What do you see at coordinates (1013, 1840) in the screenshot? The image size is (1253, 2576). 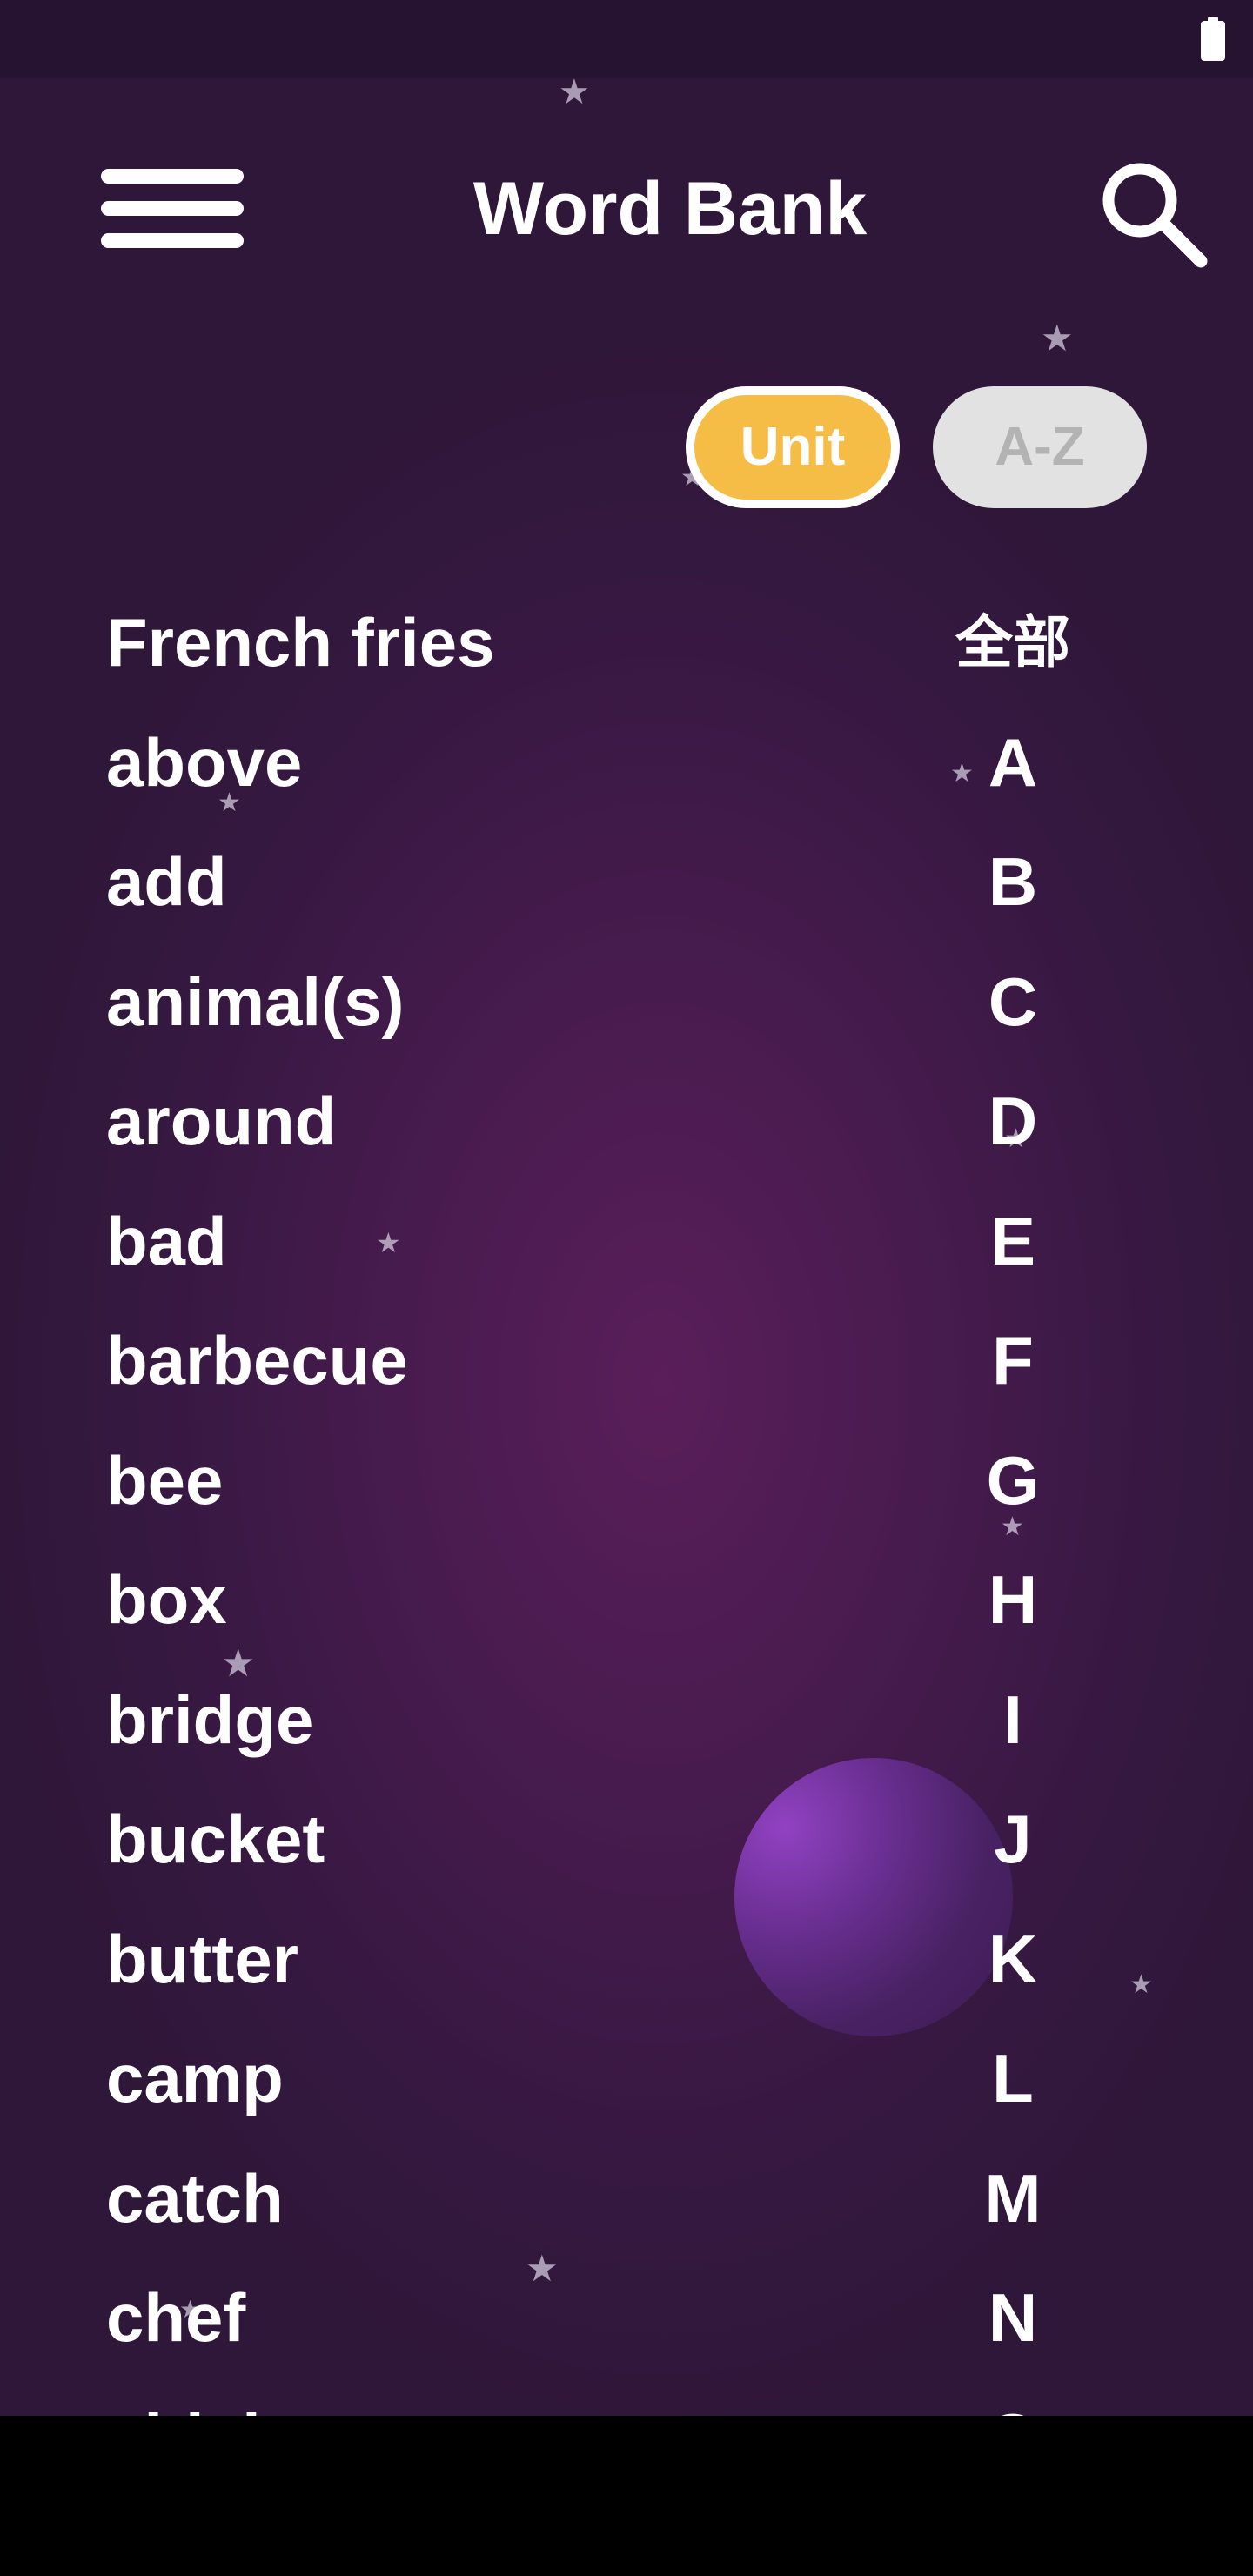 I see `index-item: J` at bounding box center [1013, 1840].